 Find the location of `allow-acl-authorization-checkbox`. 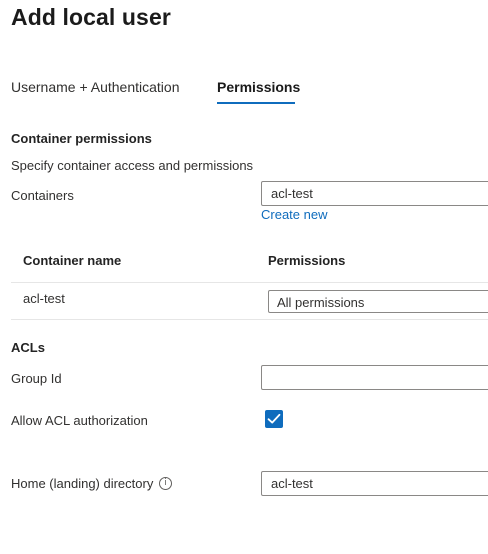

allow-acl-authorization-checkbox is located at coordinates (274, 419).